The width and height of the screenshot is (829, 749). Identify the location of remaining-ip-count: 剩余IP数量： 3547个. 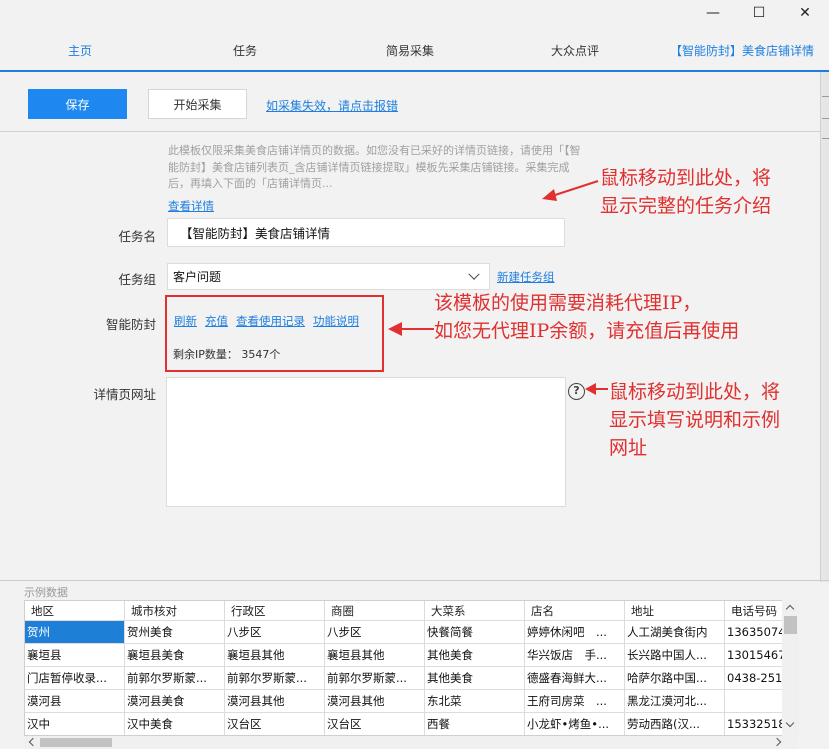
(227, 354).